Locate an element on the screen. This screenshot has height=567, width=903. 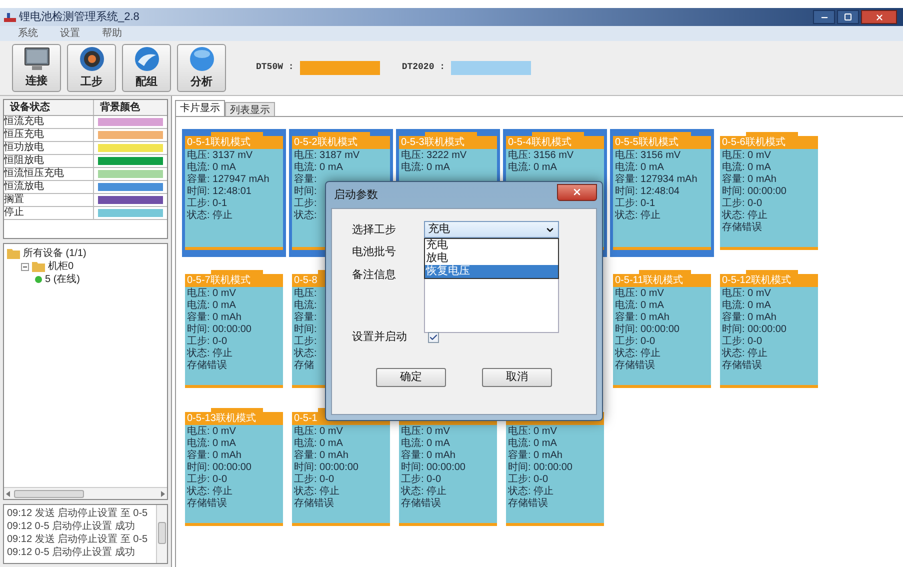
table-cell: 停止 is located at coordinates (49, 213).